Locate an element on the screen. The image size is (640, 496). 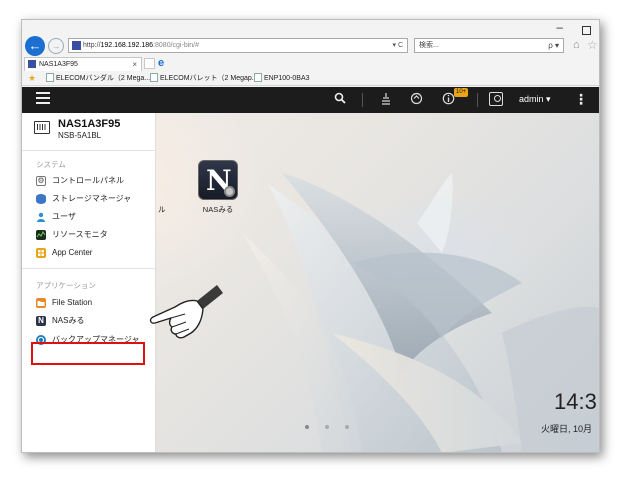
back-arrow-icon: ← is located at coordinates (35, 46).